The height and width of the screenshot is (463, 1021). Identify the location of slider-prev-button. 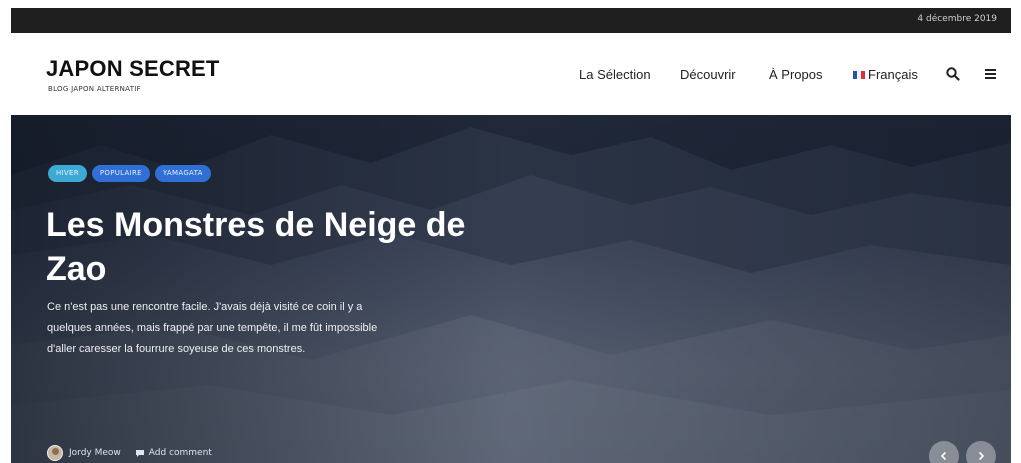
(944, 452).